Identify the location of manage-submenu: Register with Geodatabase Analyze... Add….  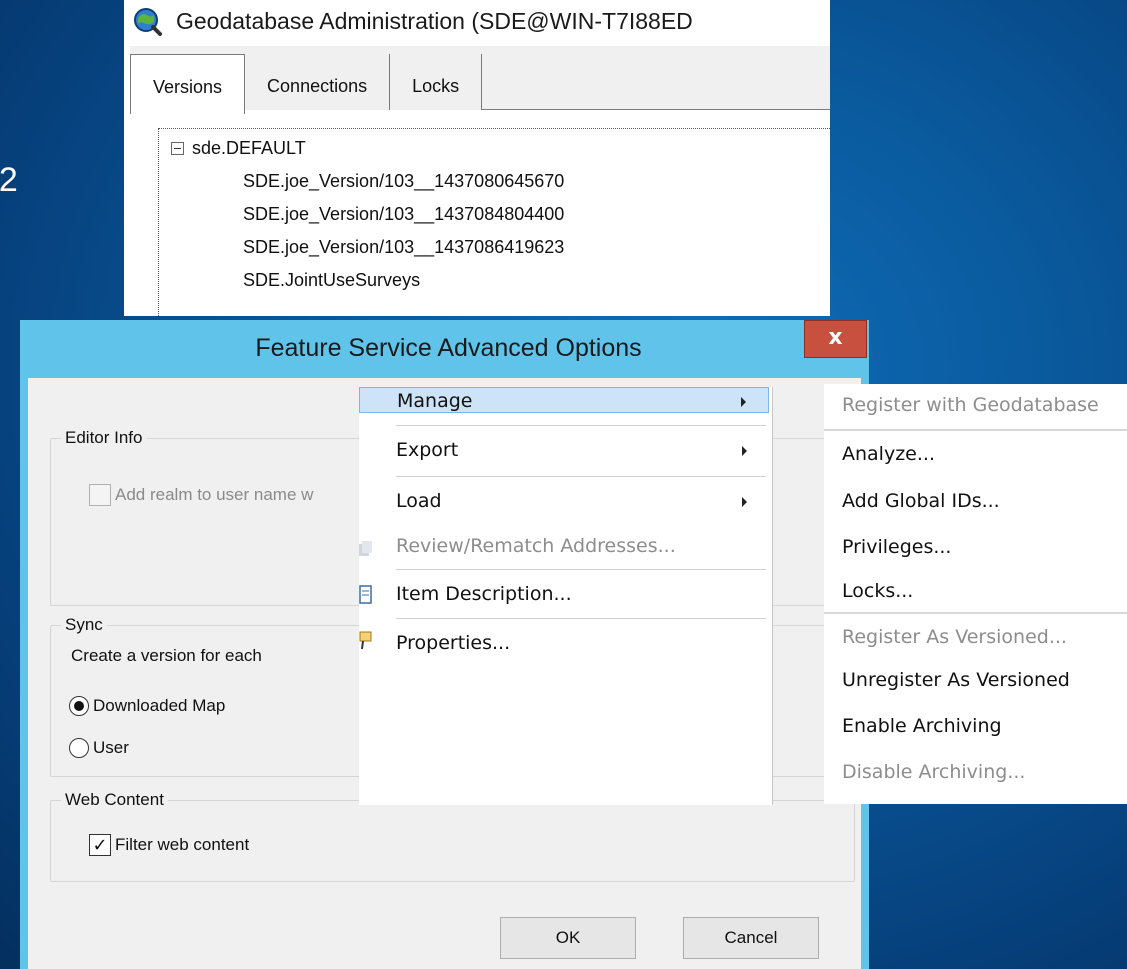
(975, 594).